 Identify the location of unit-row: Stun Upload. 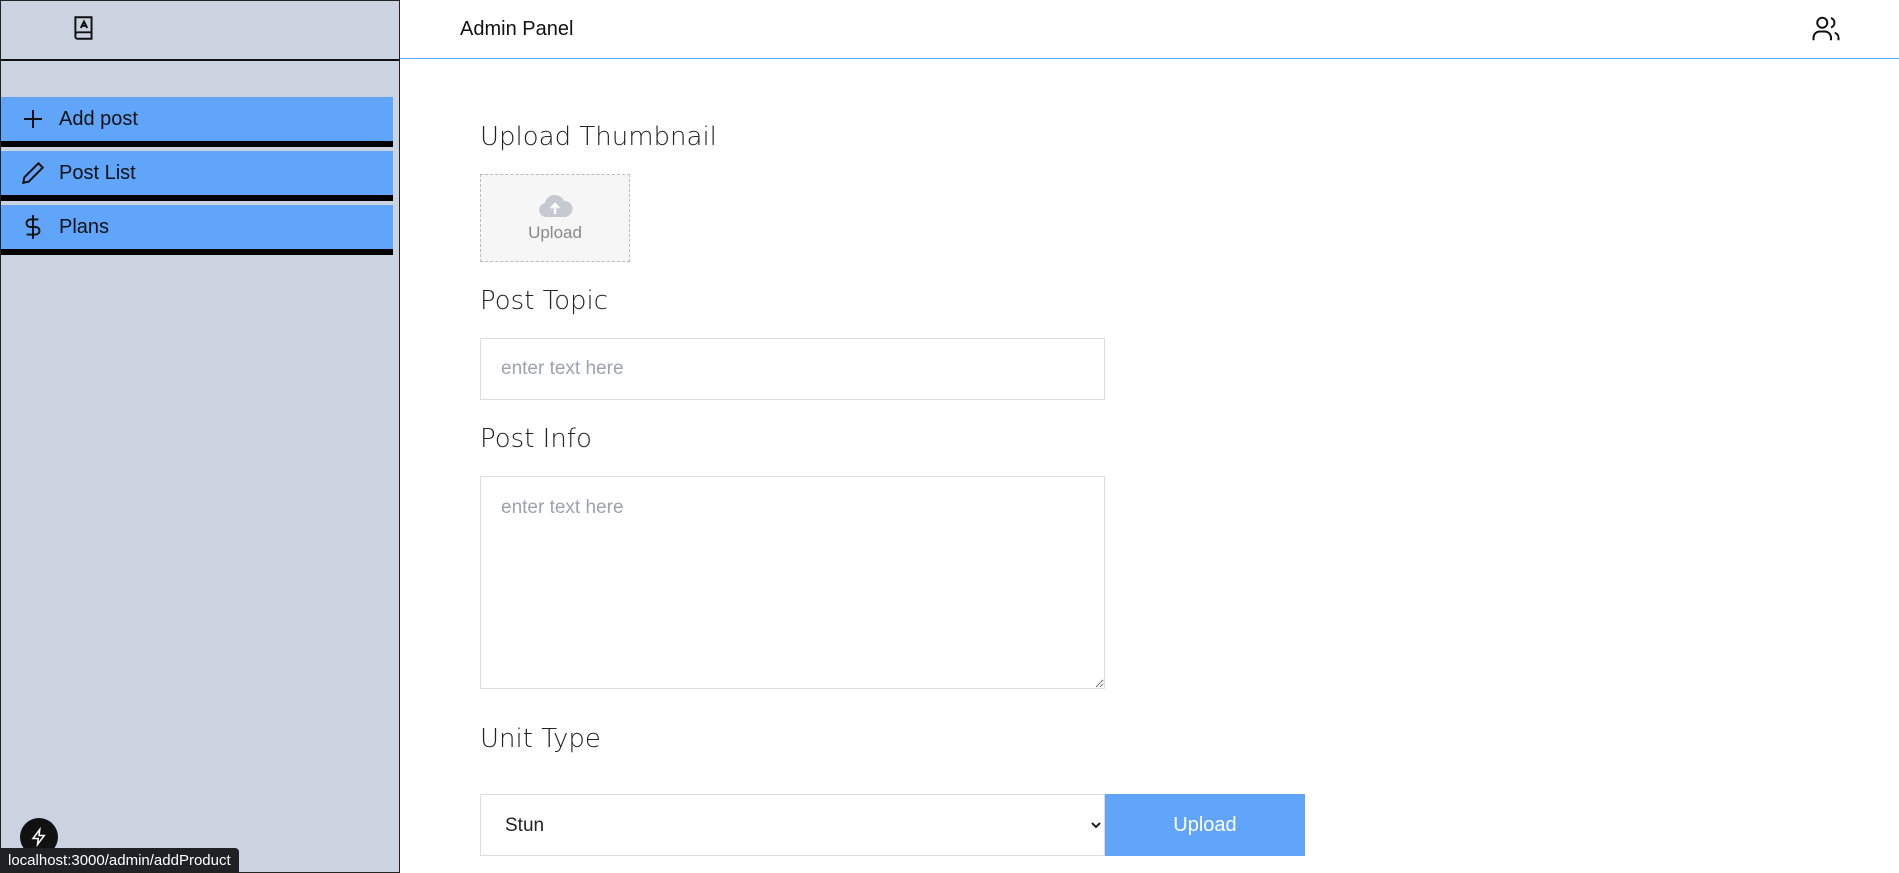
(892, 825).